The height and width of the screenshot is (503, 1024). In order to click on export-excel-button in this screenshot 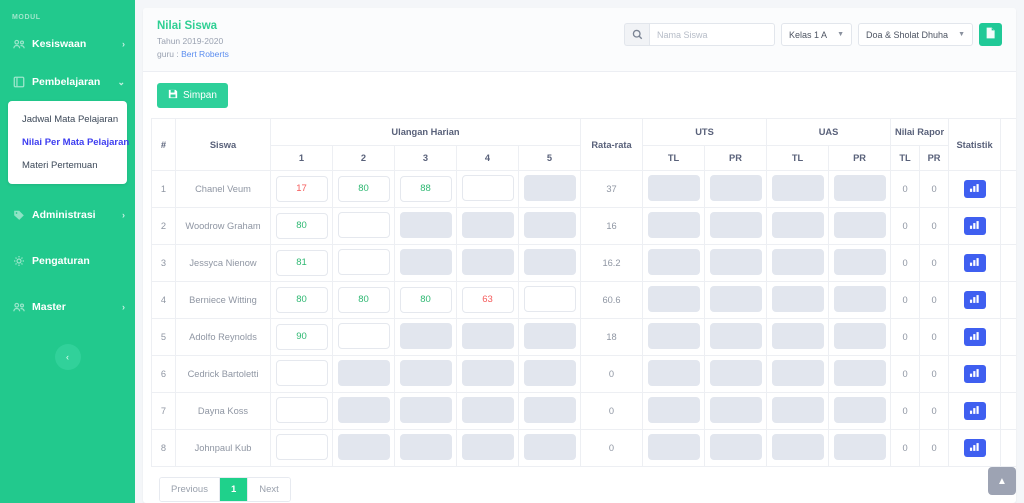, I will do `click(990, 34)`.